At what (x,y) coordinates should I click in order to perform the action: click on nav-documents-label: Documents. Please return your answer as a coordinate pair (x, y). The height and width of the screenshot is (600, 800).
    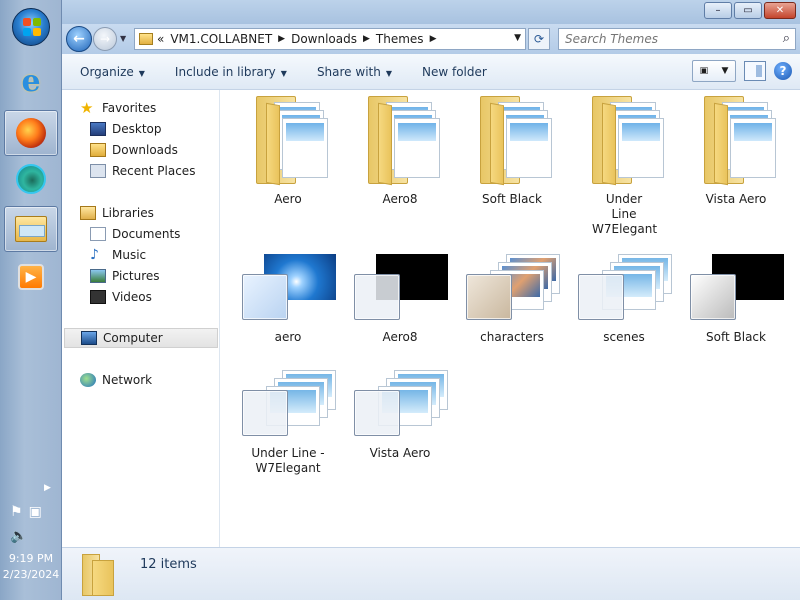
    Looking at the image, I should click on (146, 234).